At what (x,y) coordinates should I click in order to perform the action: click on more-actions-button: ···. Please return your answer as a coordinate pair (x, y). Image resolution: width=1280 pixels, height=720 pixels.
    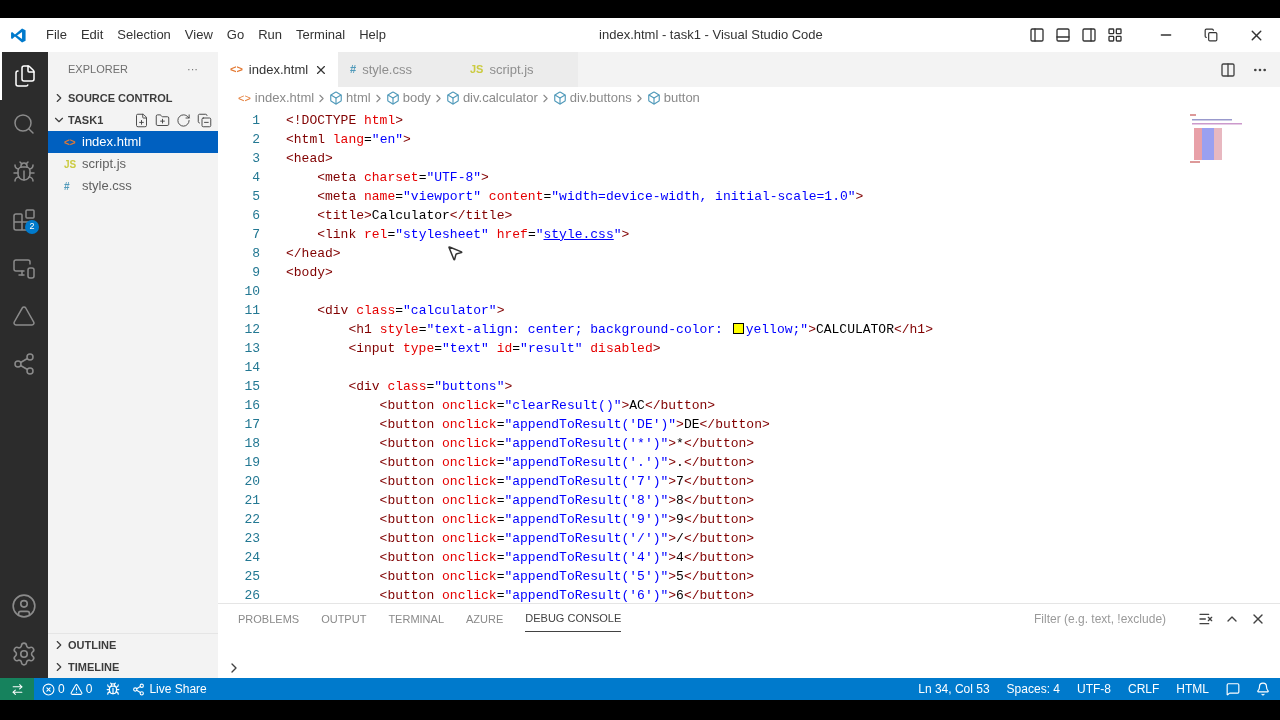
    Looking at the image, I should click on (192, 69).